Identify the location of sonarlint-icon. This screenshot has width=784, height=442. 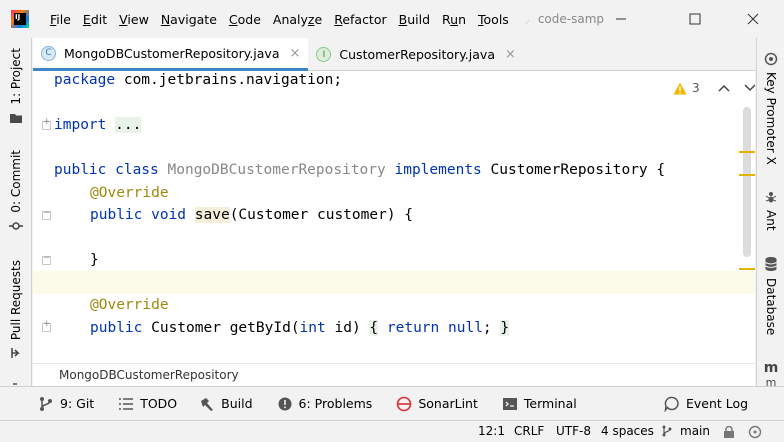
(404, 403).